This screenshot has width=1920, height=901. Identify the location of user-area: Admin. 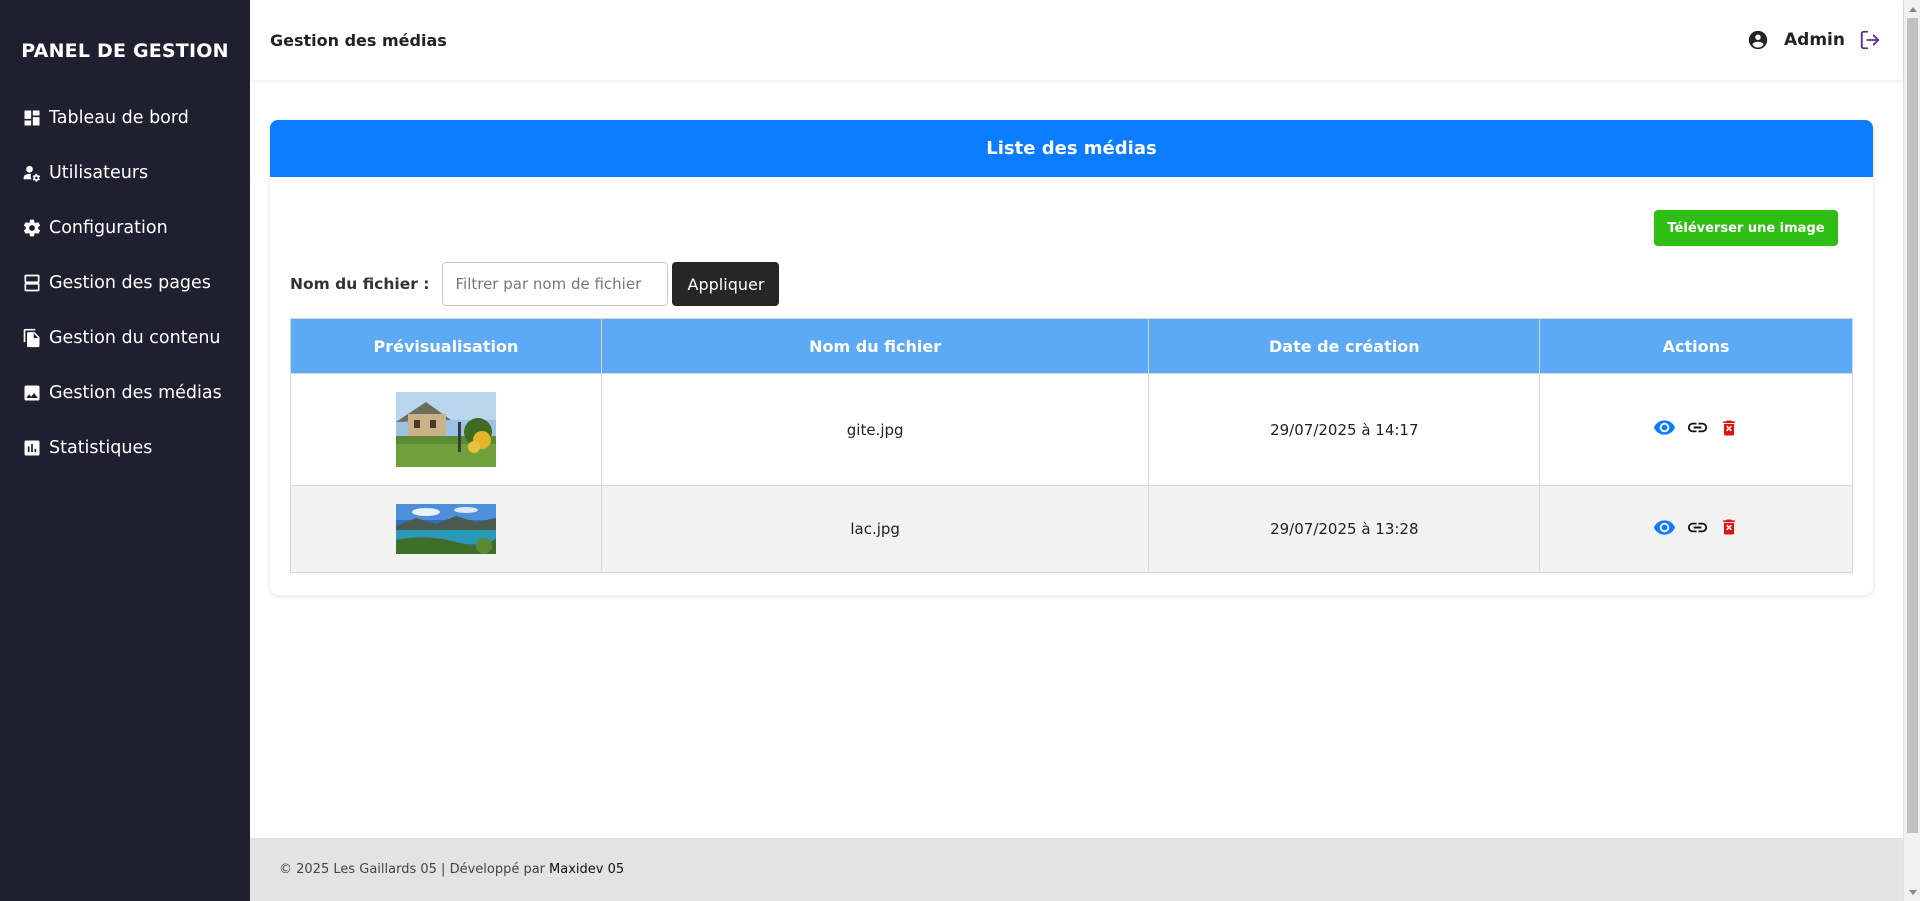
(1814, 40).